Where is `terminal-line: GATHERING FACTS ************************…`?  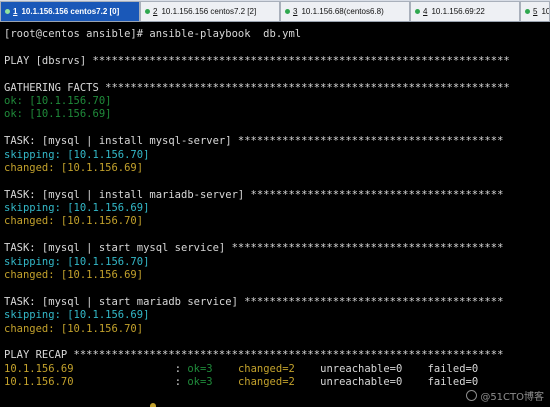
terminal-line: GATHERING FACTS ************************… is located at coordinates (275, 88).